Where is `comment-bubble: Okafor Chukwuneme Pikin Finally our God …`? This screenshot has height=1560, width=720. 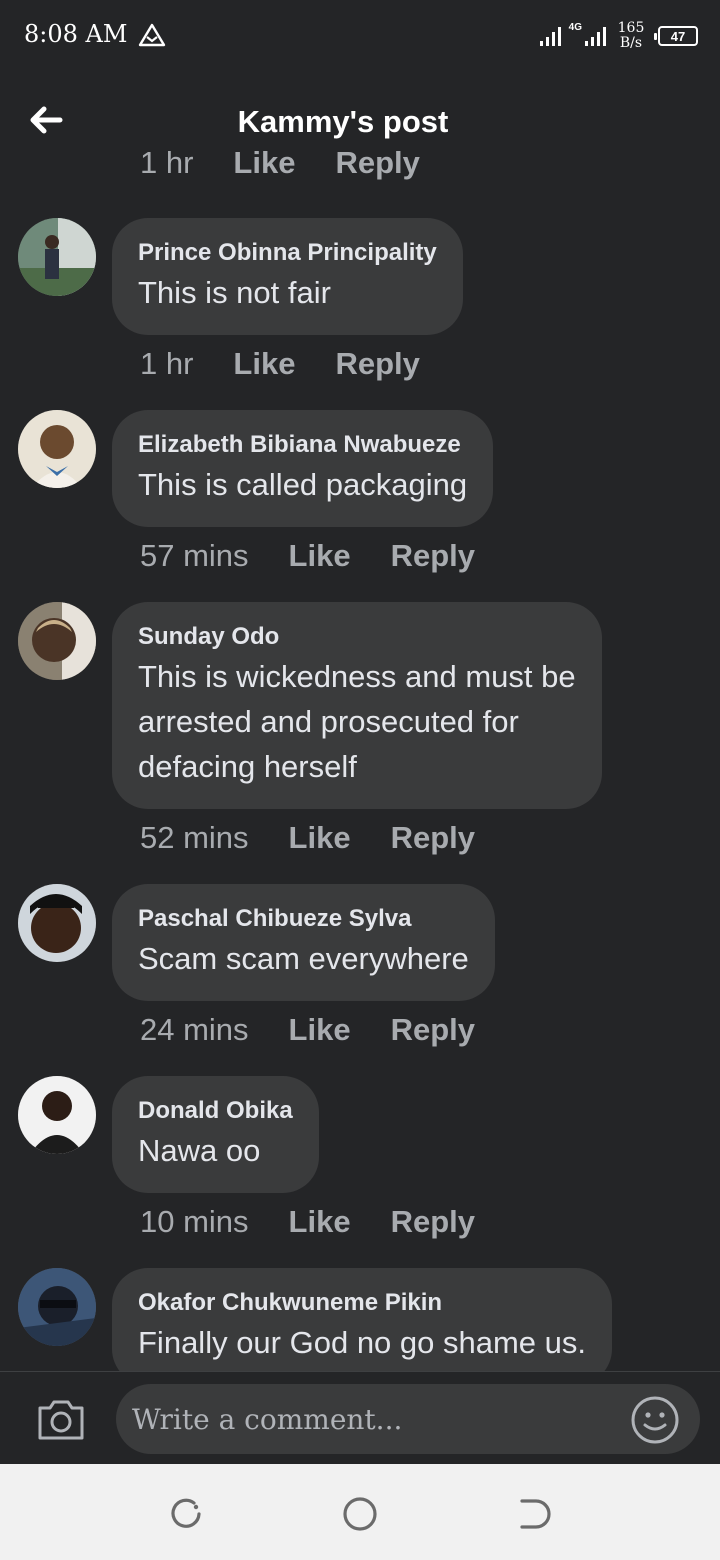
comment-bubble: Okafor Chukwuneme Pikin Finally our God … is located at coordinates (362, 1320).